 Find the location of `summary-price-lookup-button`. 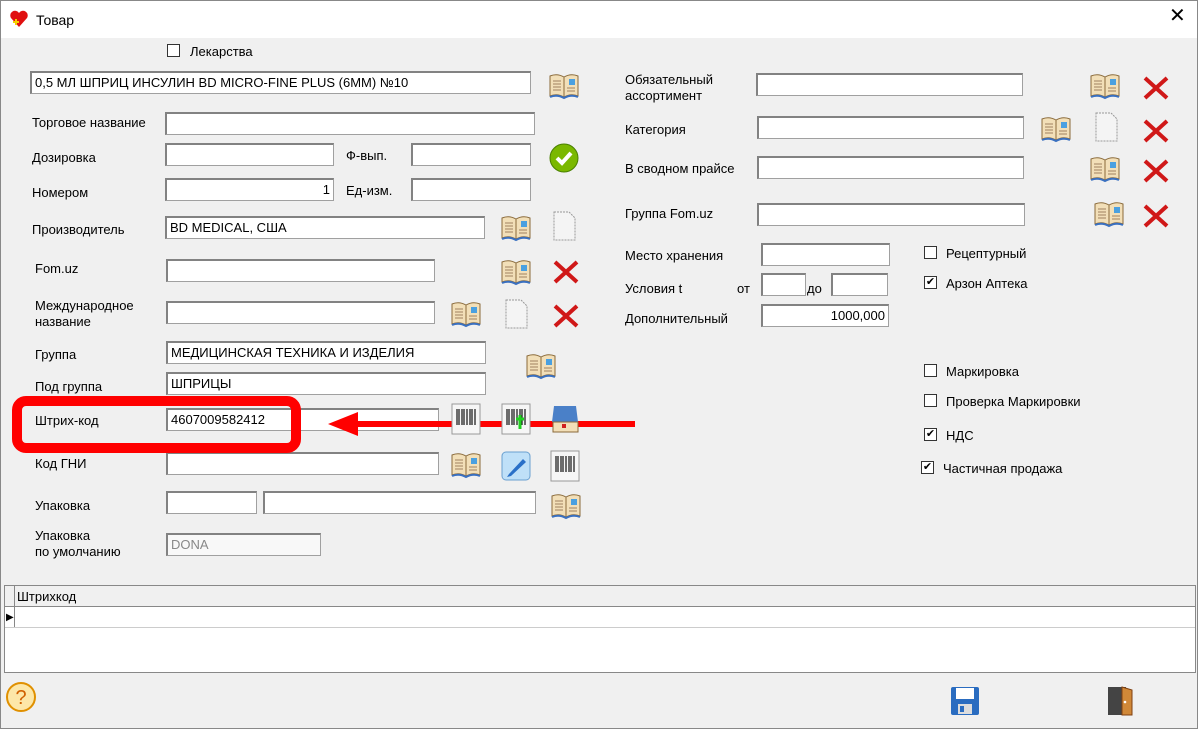

summary-price-lookup-button is located at coordinates (1105, 169).